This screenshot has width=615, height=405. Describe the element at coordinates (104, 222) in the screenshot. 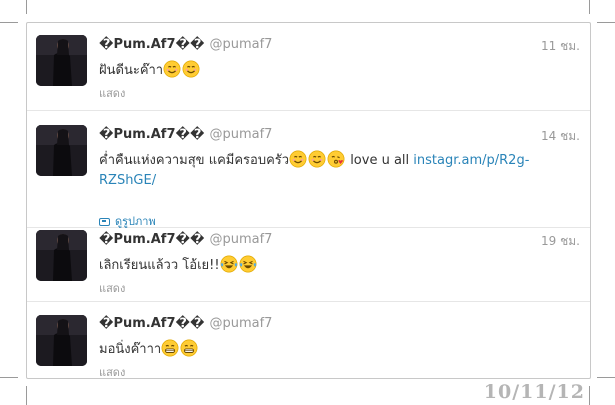

I see `photo-icon` at that location.